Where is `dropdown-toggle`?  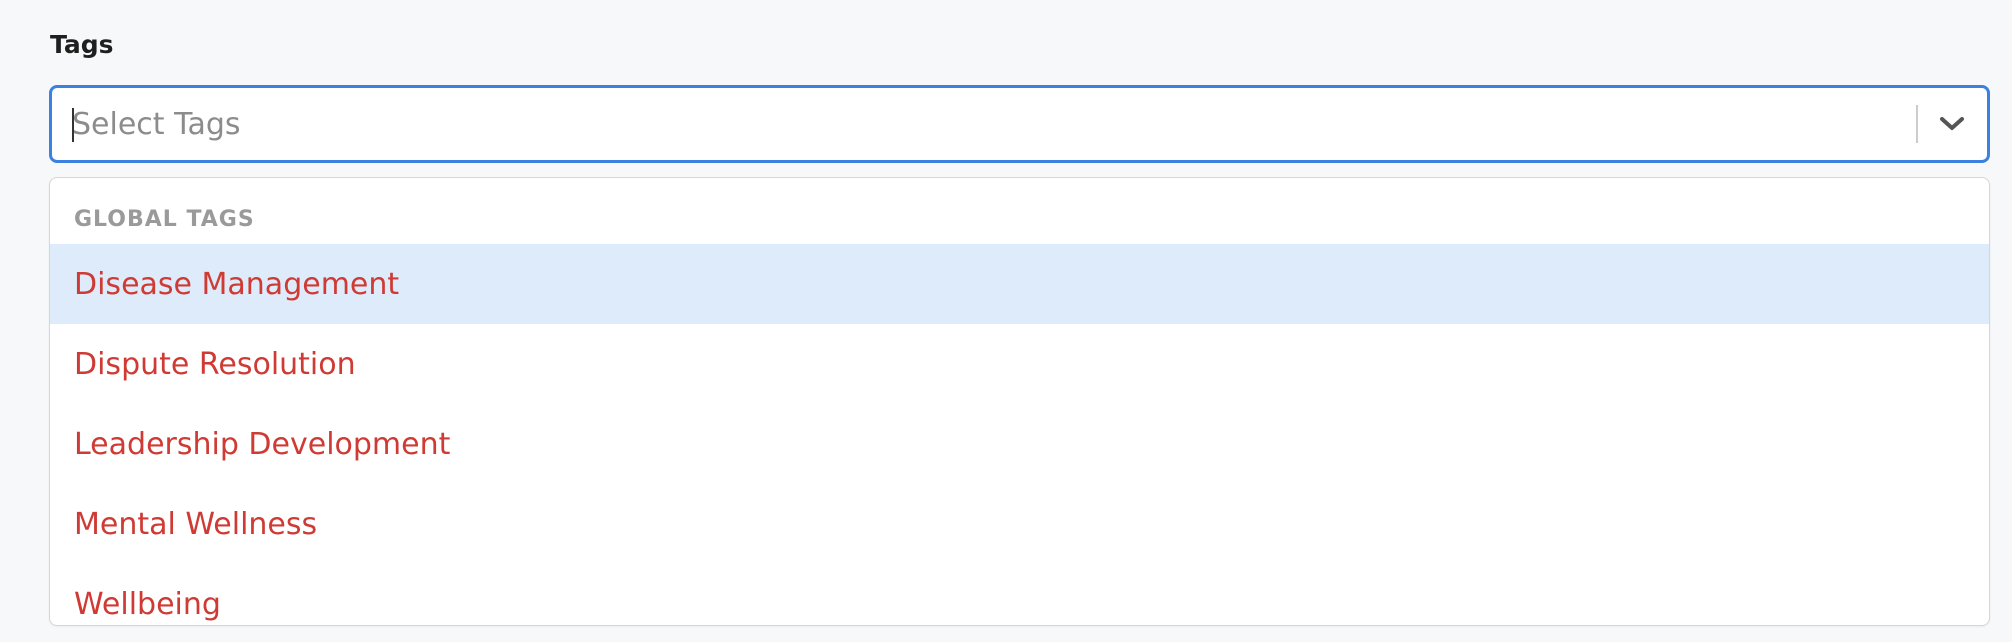
dropdown-toggle is located at coordinates (1952, 124).